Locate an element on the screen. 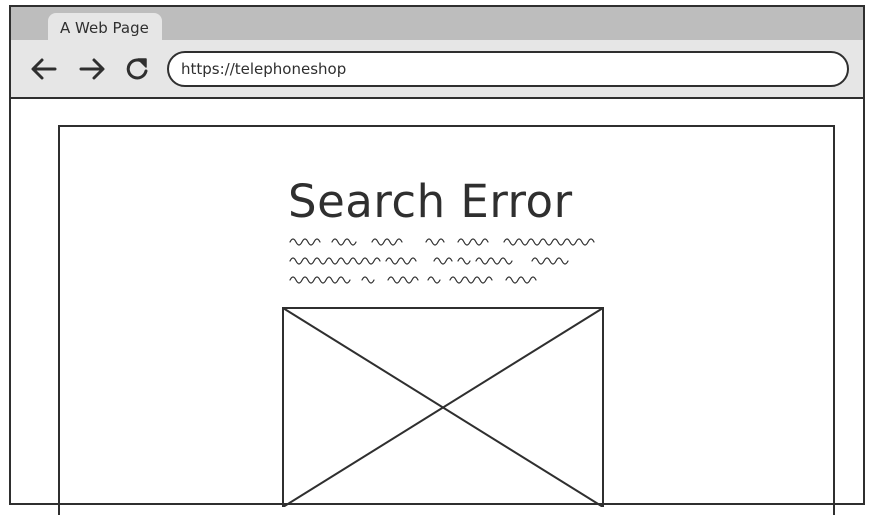 This screenshot has width=877, height=515. arrow-left-icon is located at coordinates (44, 69).